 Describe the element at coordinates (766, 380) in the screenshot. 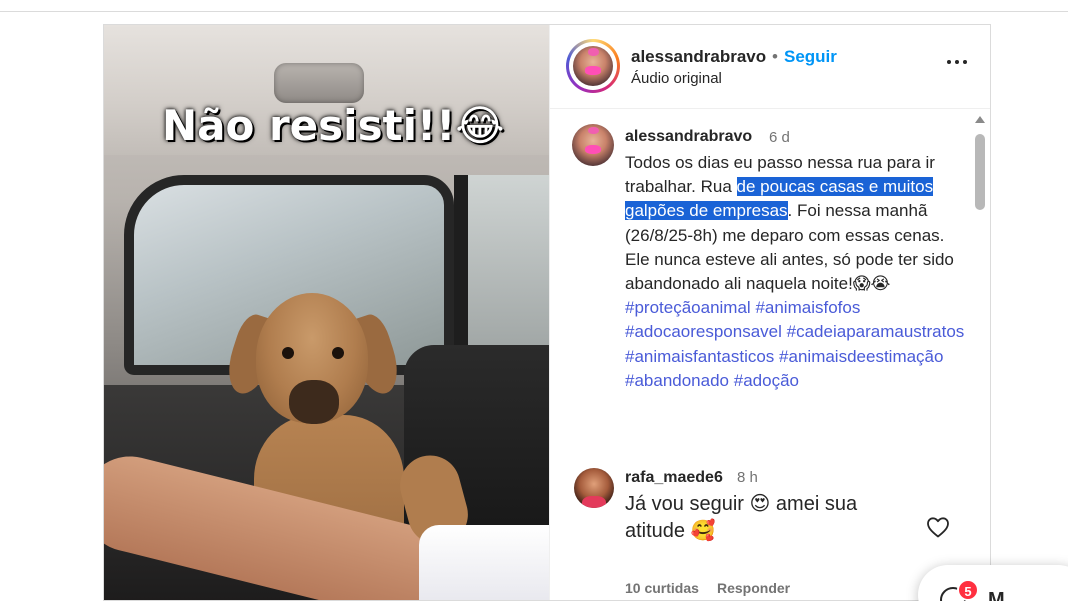

I see `hashtag: #adoção` at that location.